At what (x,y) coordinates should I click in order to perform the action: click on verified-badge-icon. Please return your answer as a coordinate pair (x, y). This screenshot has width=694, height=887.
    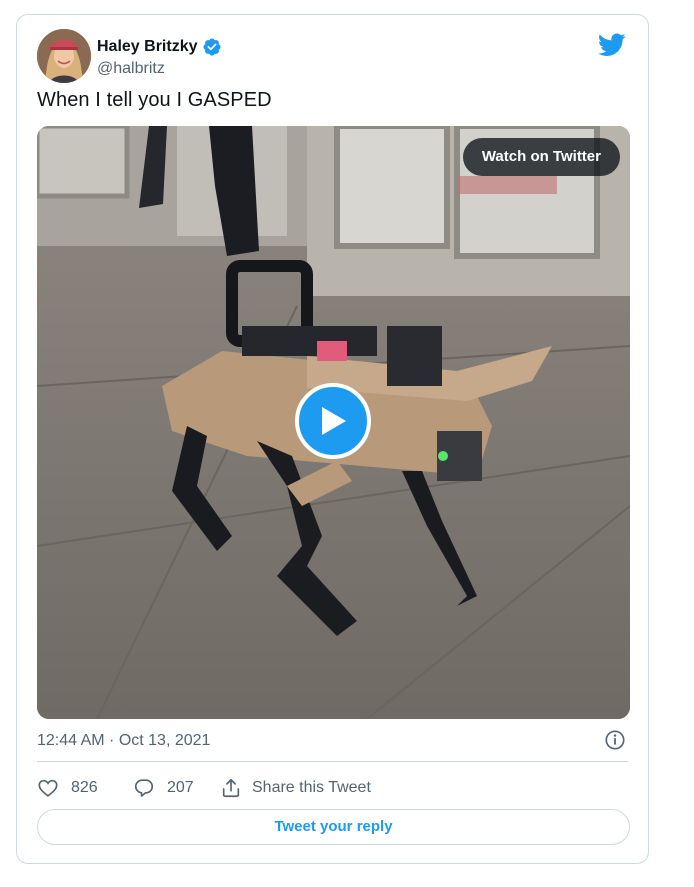
    Looking at the image, I should click on (211, 47).